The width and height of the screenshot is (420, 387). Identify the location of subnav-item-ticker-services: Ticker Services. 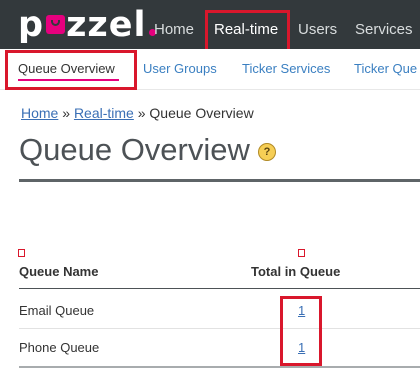
(286, 69).